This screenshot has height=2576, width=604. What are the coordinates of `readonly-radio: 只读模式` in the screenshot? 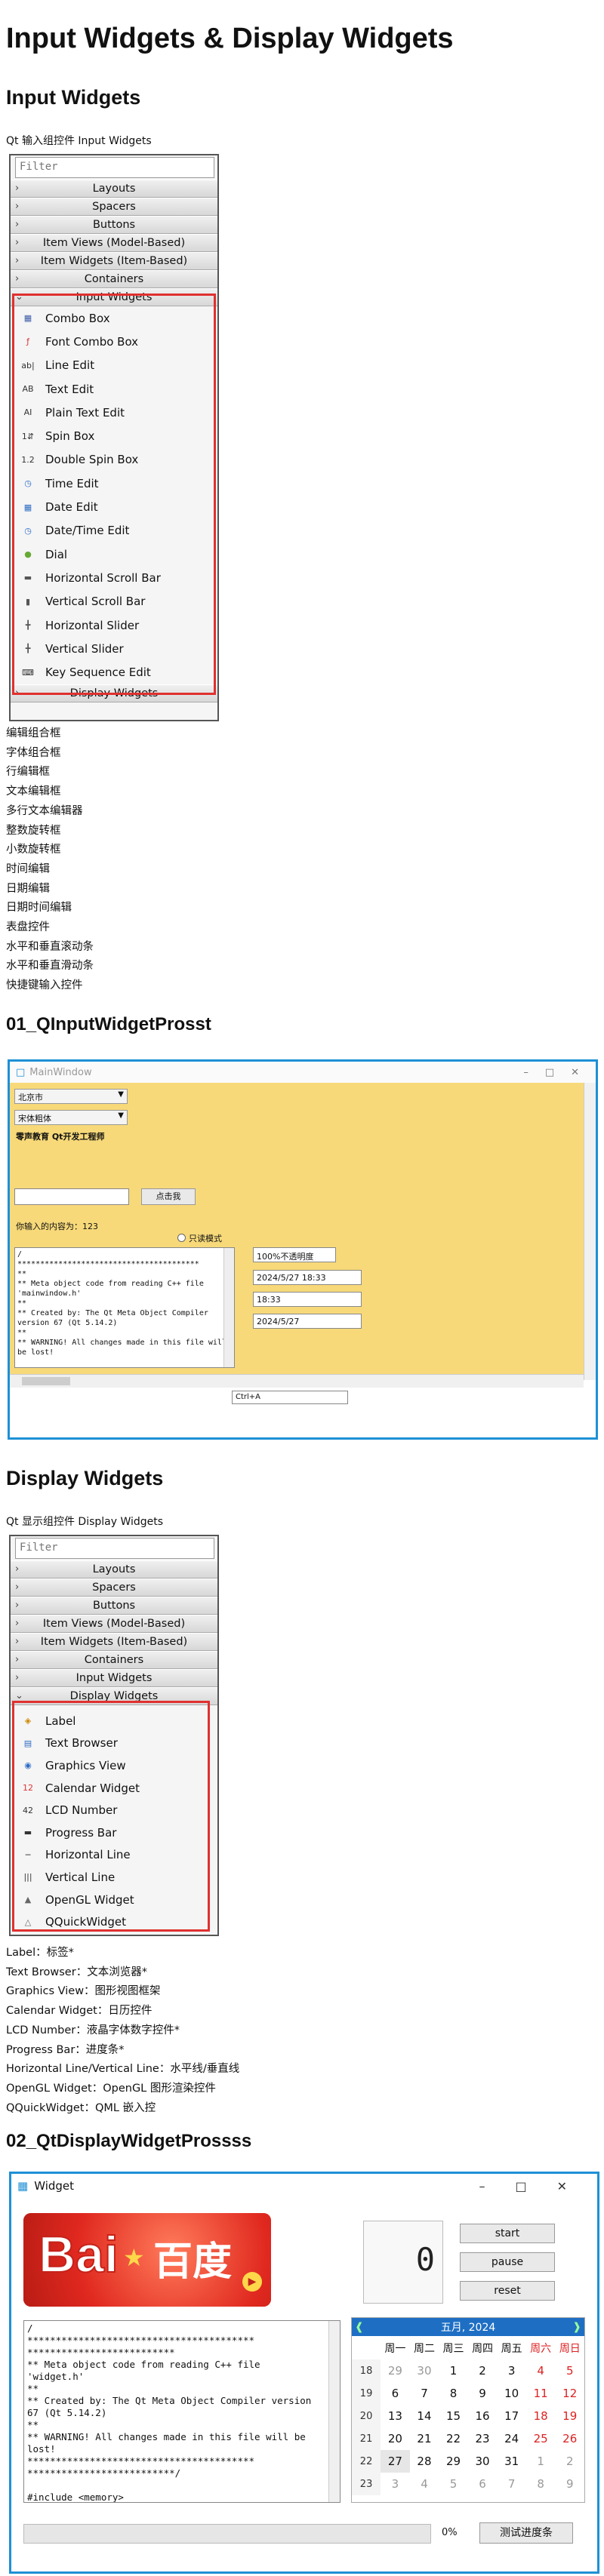 It's located at (199, 1238).